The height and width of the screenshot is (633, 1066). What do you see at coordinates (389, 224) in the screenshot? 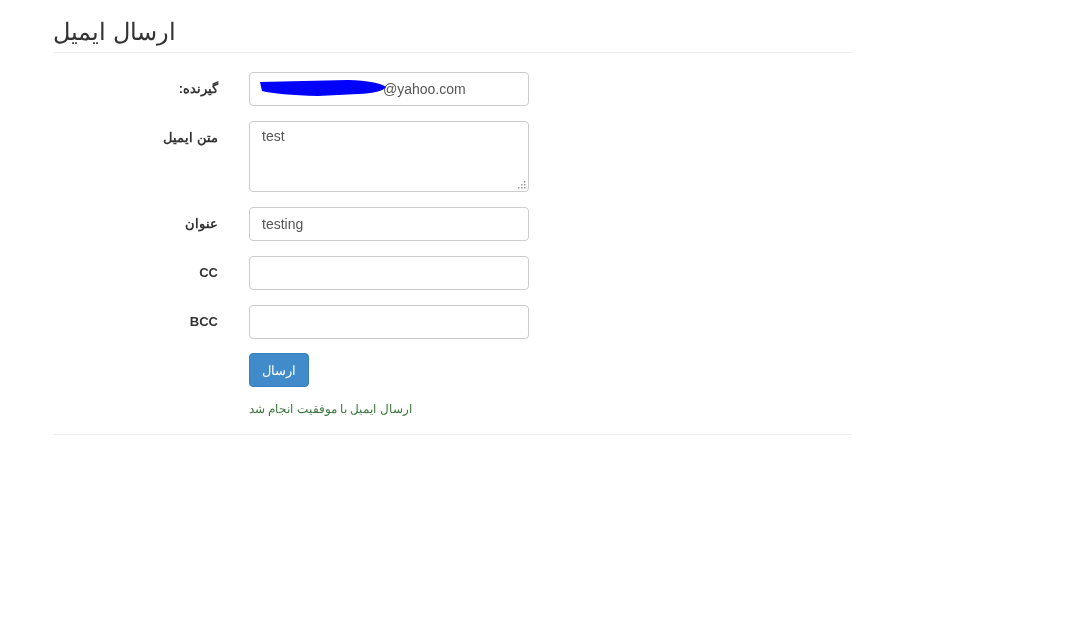
I see `input-field: testing` at bounding box center [389, 224].